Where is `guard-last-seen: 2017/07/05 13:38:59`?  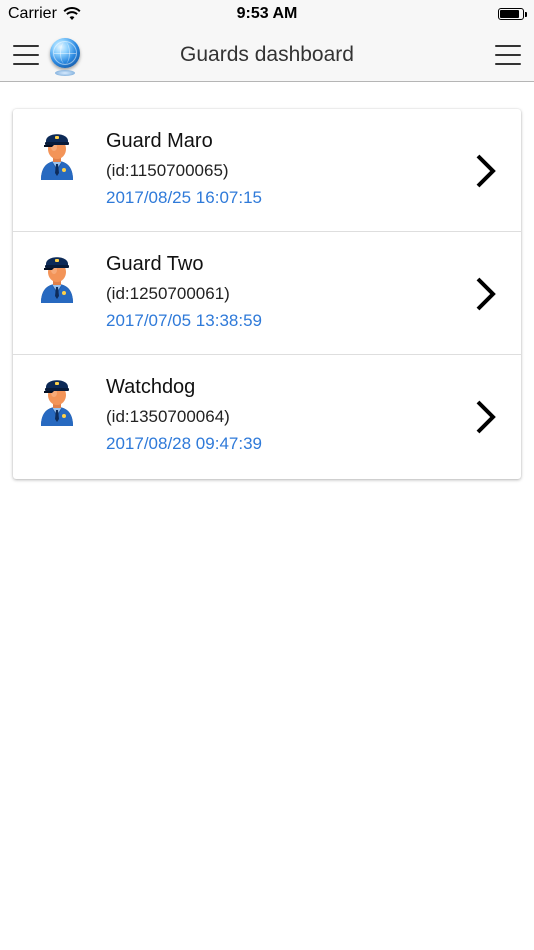
guard-last-seen: 2017/07/05 13:38:59 is located at coordinates (184, 320).